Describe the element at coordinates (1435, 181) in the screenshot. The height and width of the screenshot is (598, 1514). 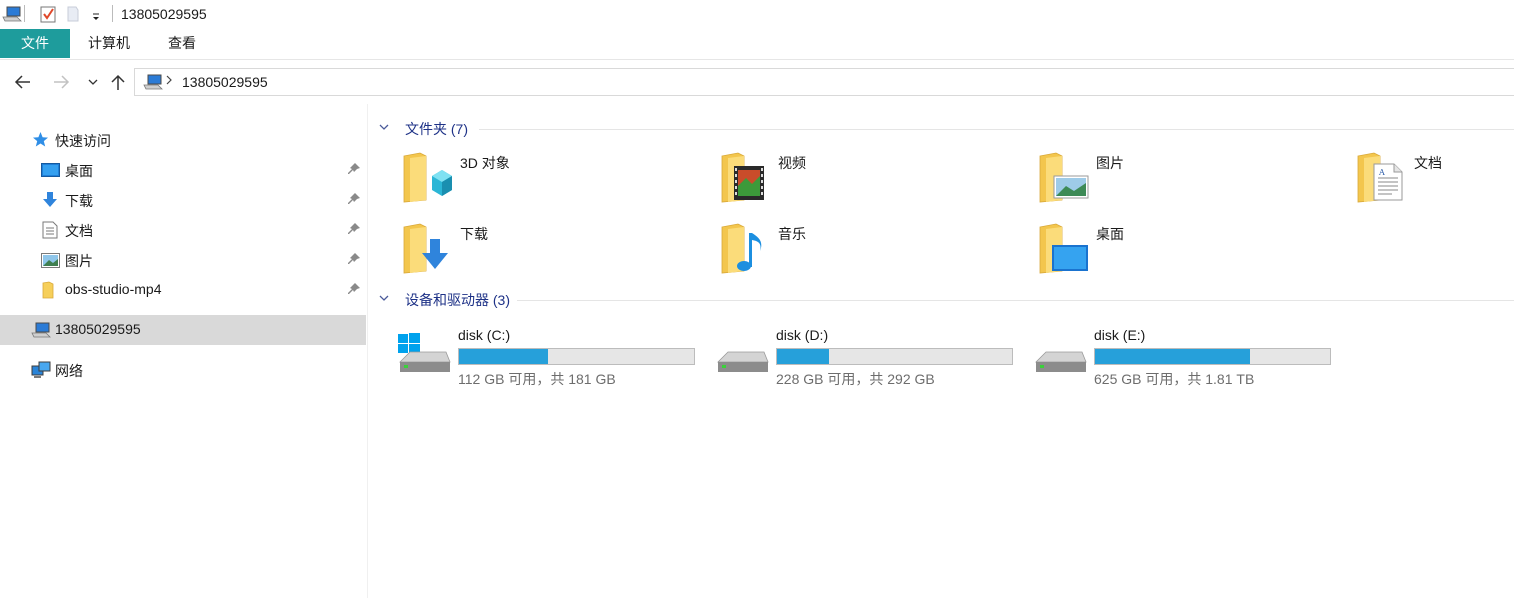
I see `folder-item-documents: A 文档` at that location.